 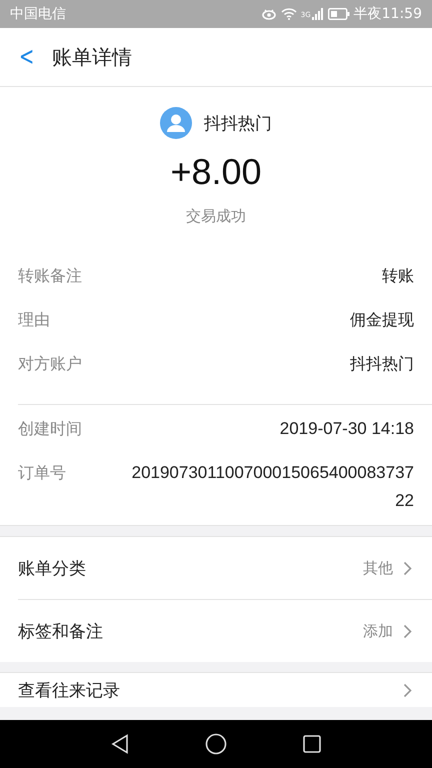 What do you see at coordinates (176, 123) in the screenshot?
I see `avatar-icon` at bounding box center [176, 123].